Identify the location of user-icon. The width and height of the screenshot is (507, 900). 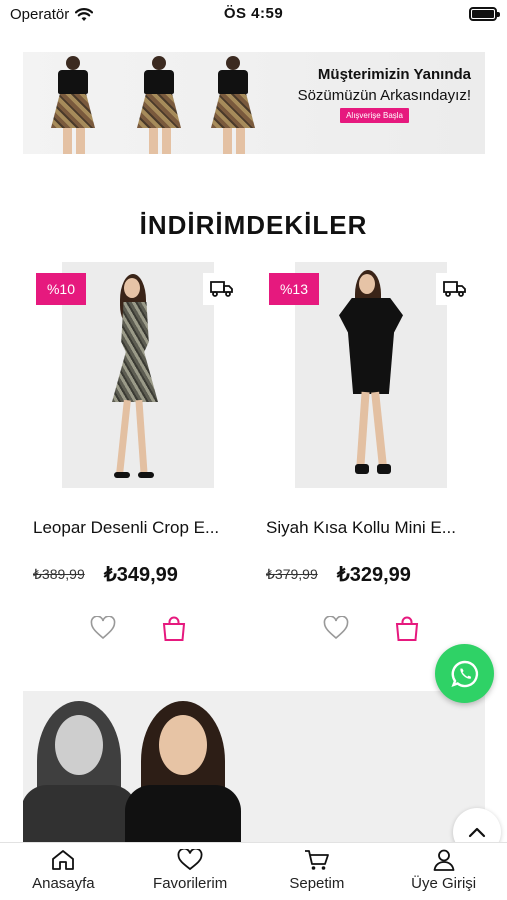
(444, 860).